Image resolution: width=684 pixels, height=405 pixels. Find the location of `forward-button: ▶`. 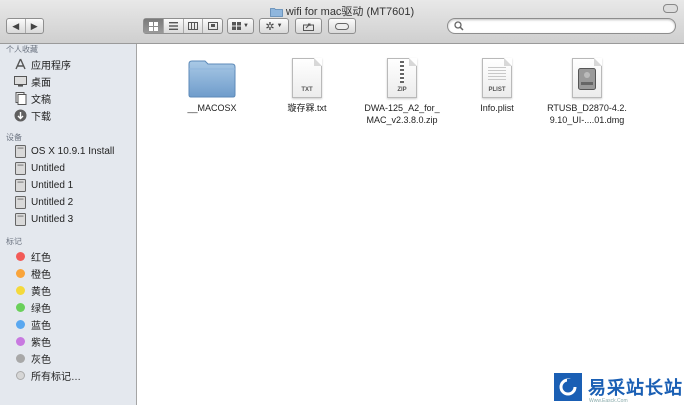

forward-button: ▶ is located at coordinates (35, 26).